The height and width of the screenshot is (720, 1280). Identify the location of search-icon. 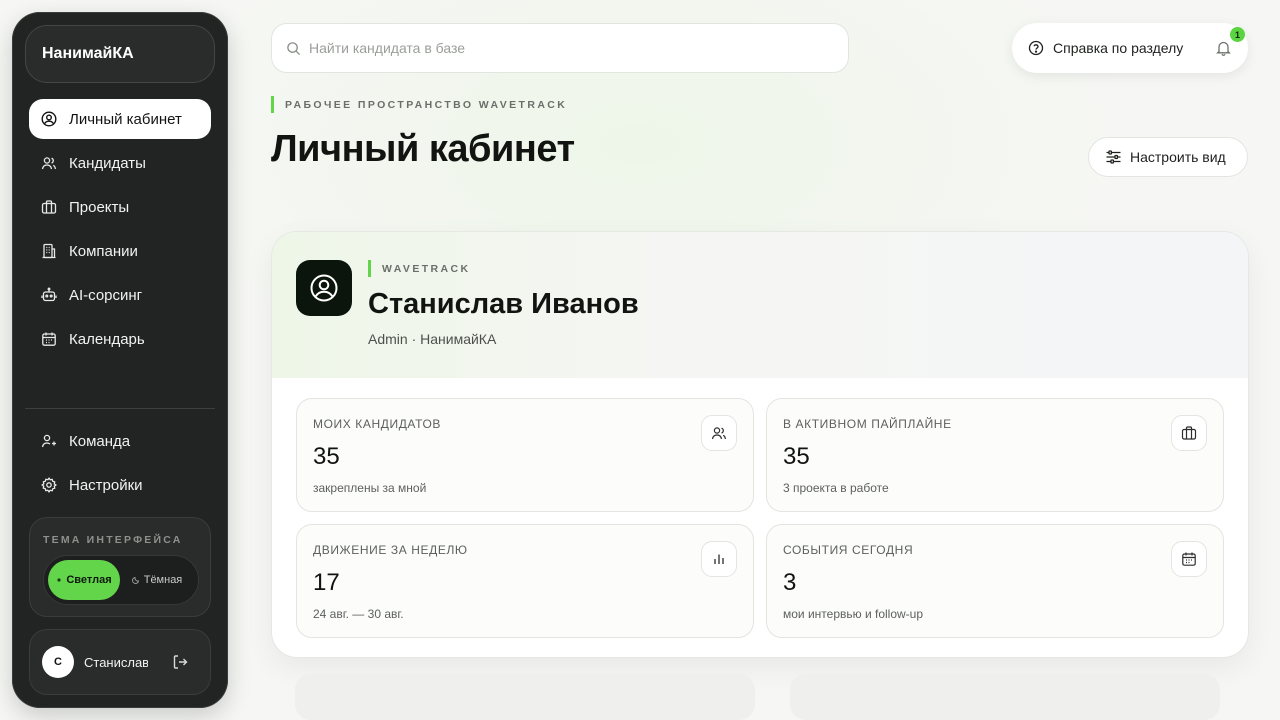
(293, 48).